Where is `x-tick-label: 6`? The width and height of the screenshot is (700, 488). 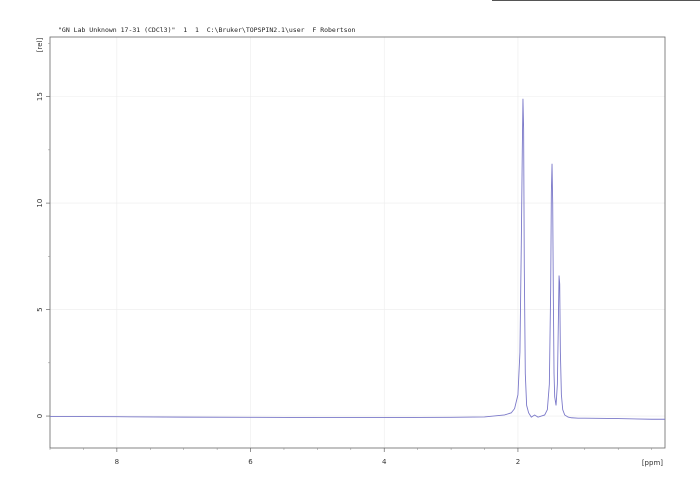 x-tick-label: 6 is located at coordinates (250, 462).